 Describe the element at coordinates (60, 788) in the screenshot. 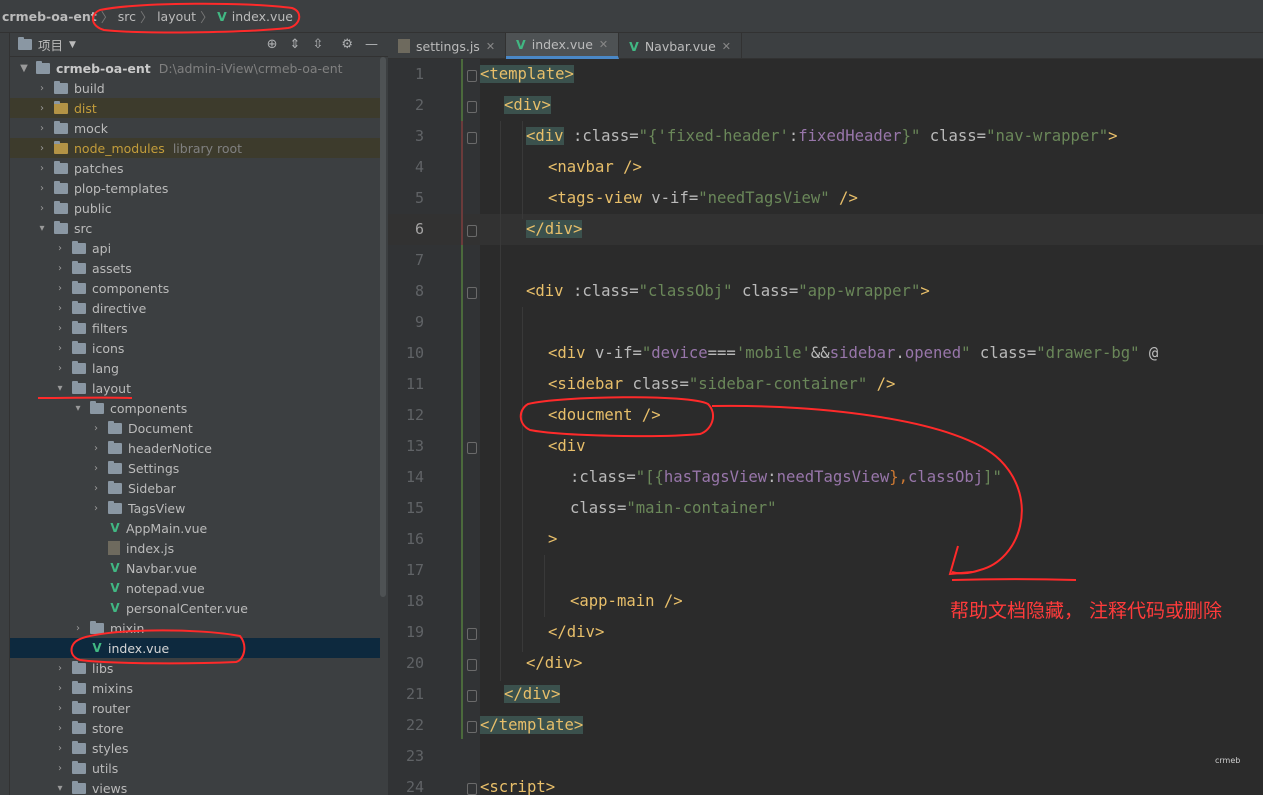

I see `chevron-down-icon: ▾` at that location.